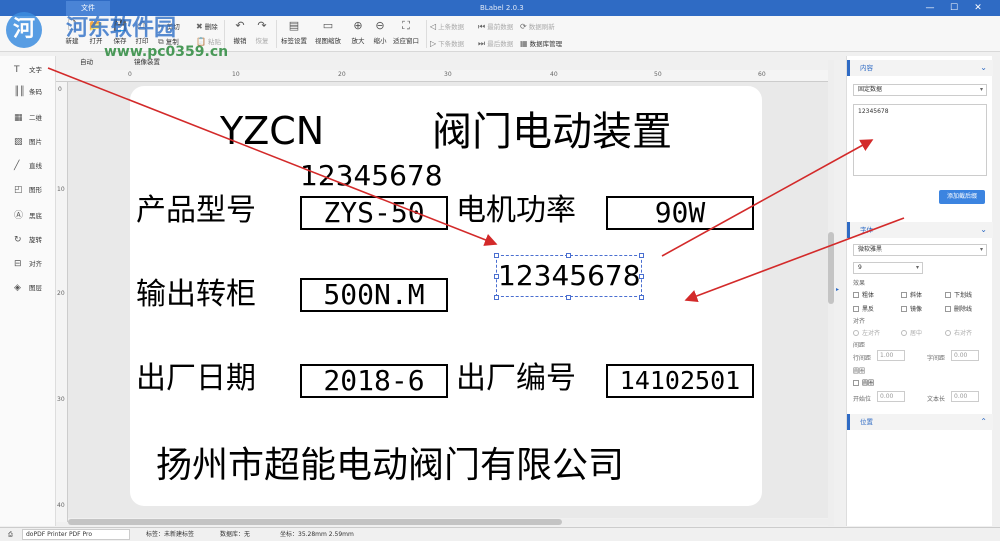 The width and height of the screenshot is (1000, 541). What do you see at coordinates (866, 422) in the screenshot?
I see `position-section-title: 位置` at bounding box center [866, 422].